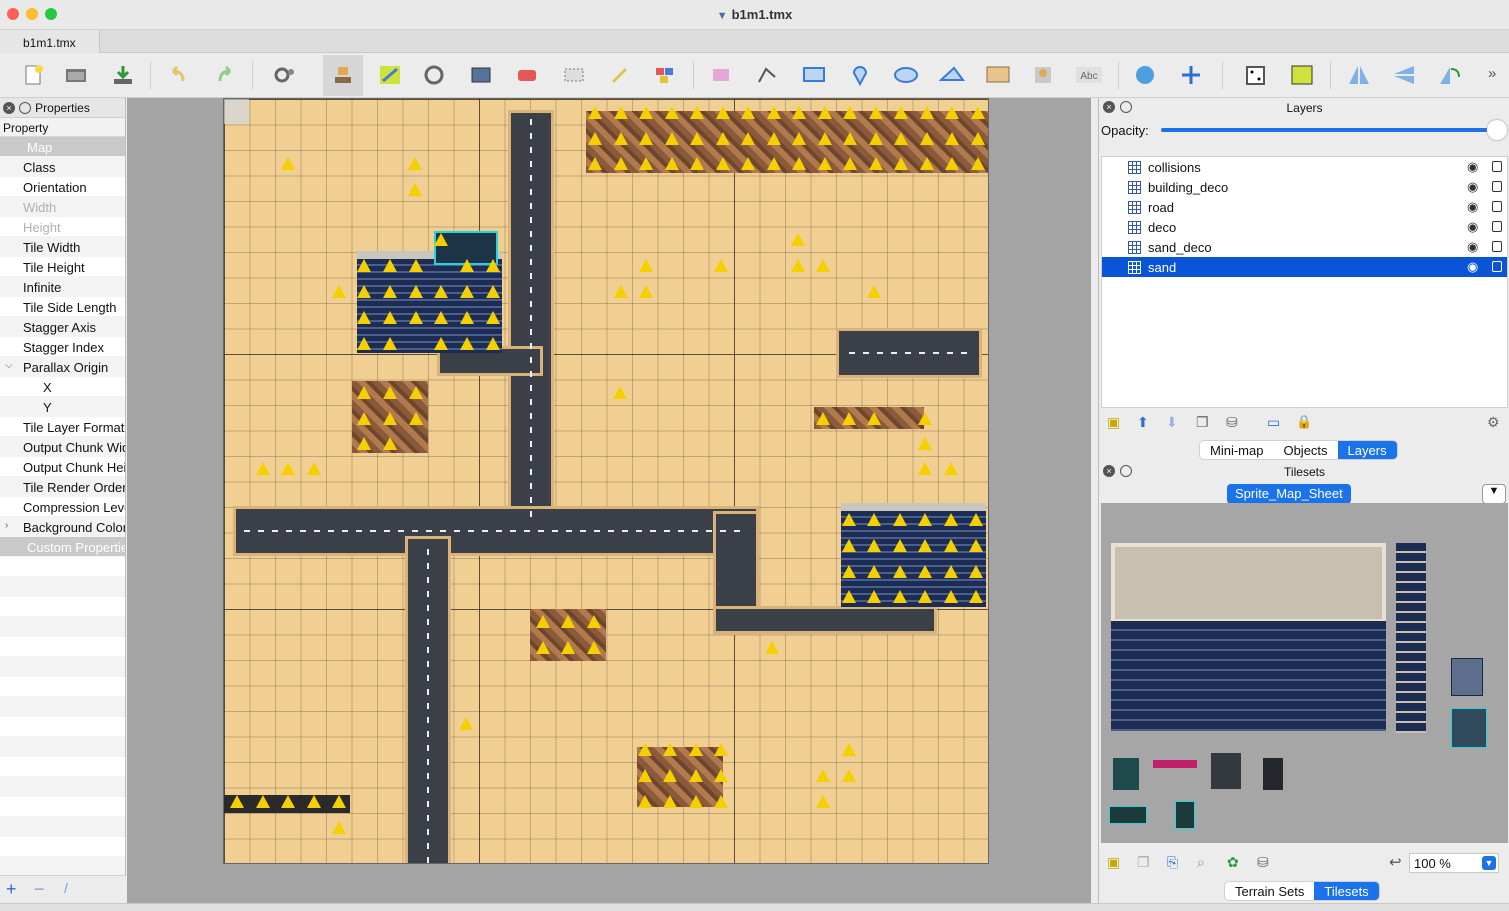 Image resolution: width=1509 pixels, height=911 pixels. What do you see at coordinates (62, 387) in the screenshot?
I see `property-row-x: X` at bounding box center [62, 387].